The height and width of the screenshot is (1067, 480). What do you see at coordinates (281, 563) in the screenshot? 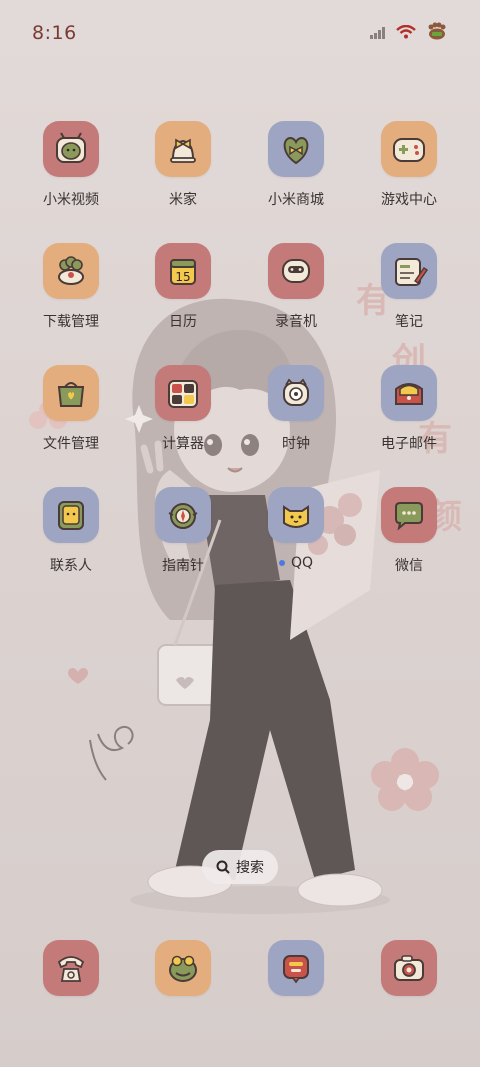
I see `new-indicator-dot` at bounding box center [281, 563].